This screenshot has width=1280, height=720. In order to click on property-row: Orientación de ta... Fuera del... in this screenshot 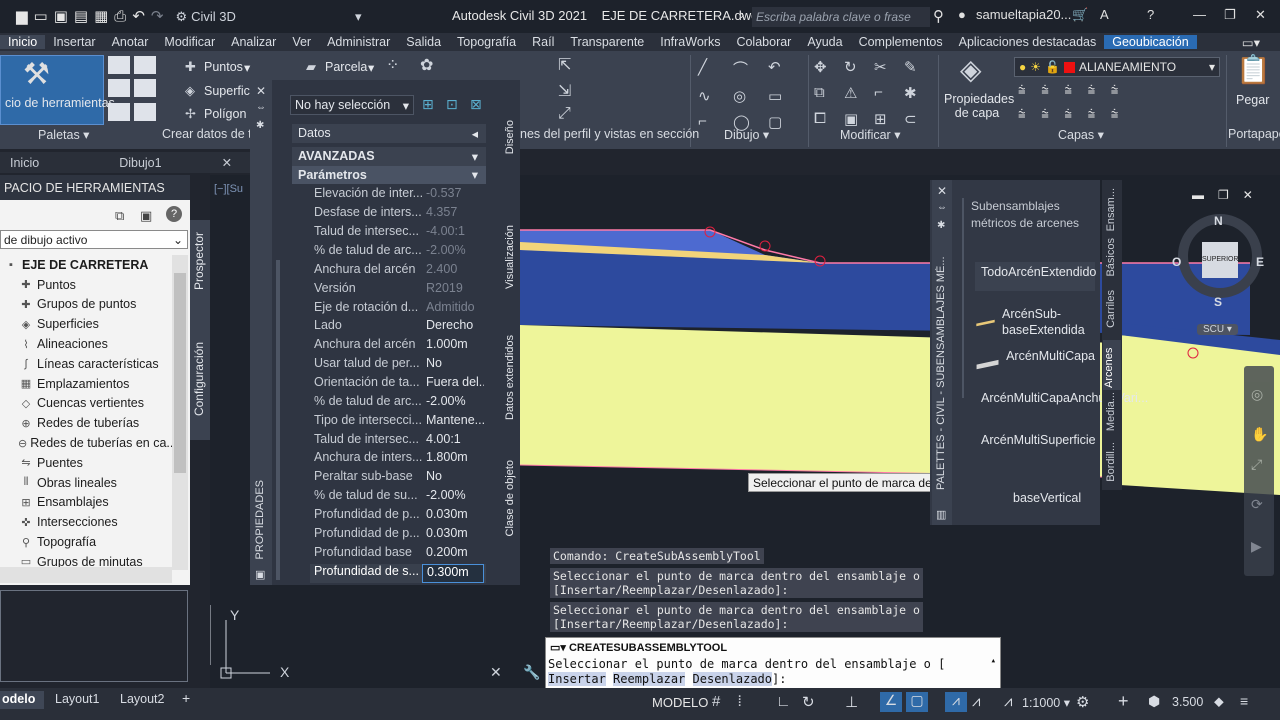, I will do `click(398, 384)`.